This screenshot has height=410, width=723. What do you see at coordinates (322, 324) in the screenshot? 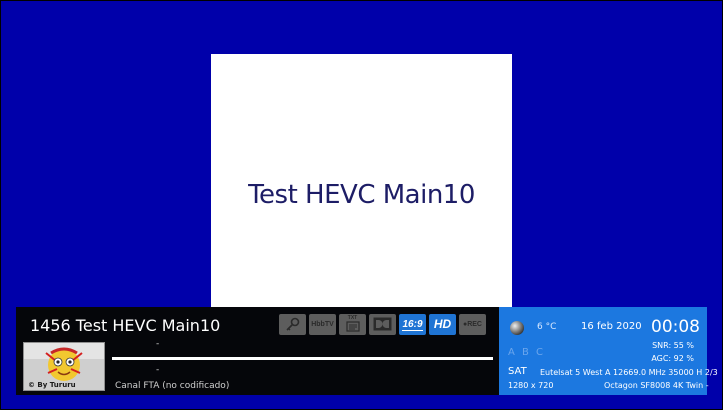
I see `hbbtv-badge: HbbTV` at bounding box center [322, 324].